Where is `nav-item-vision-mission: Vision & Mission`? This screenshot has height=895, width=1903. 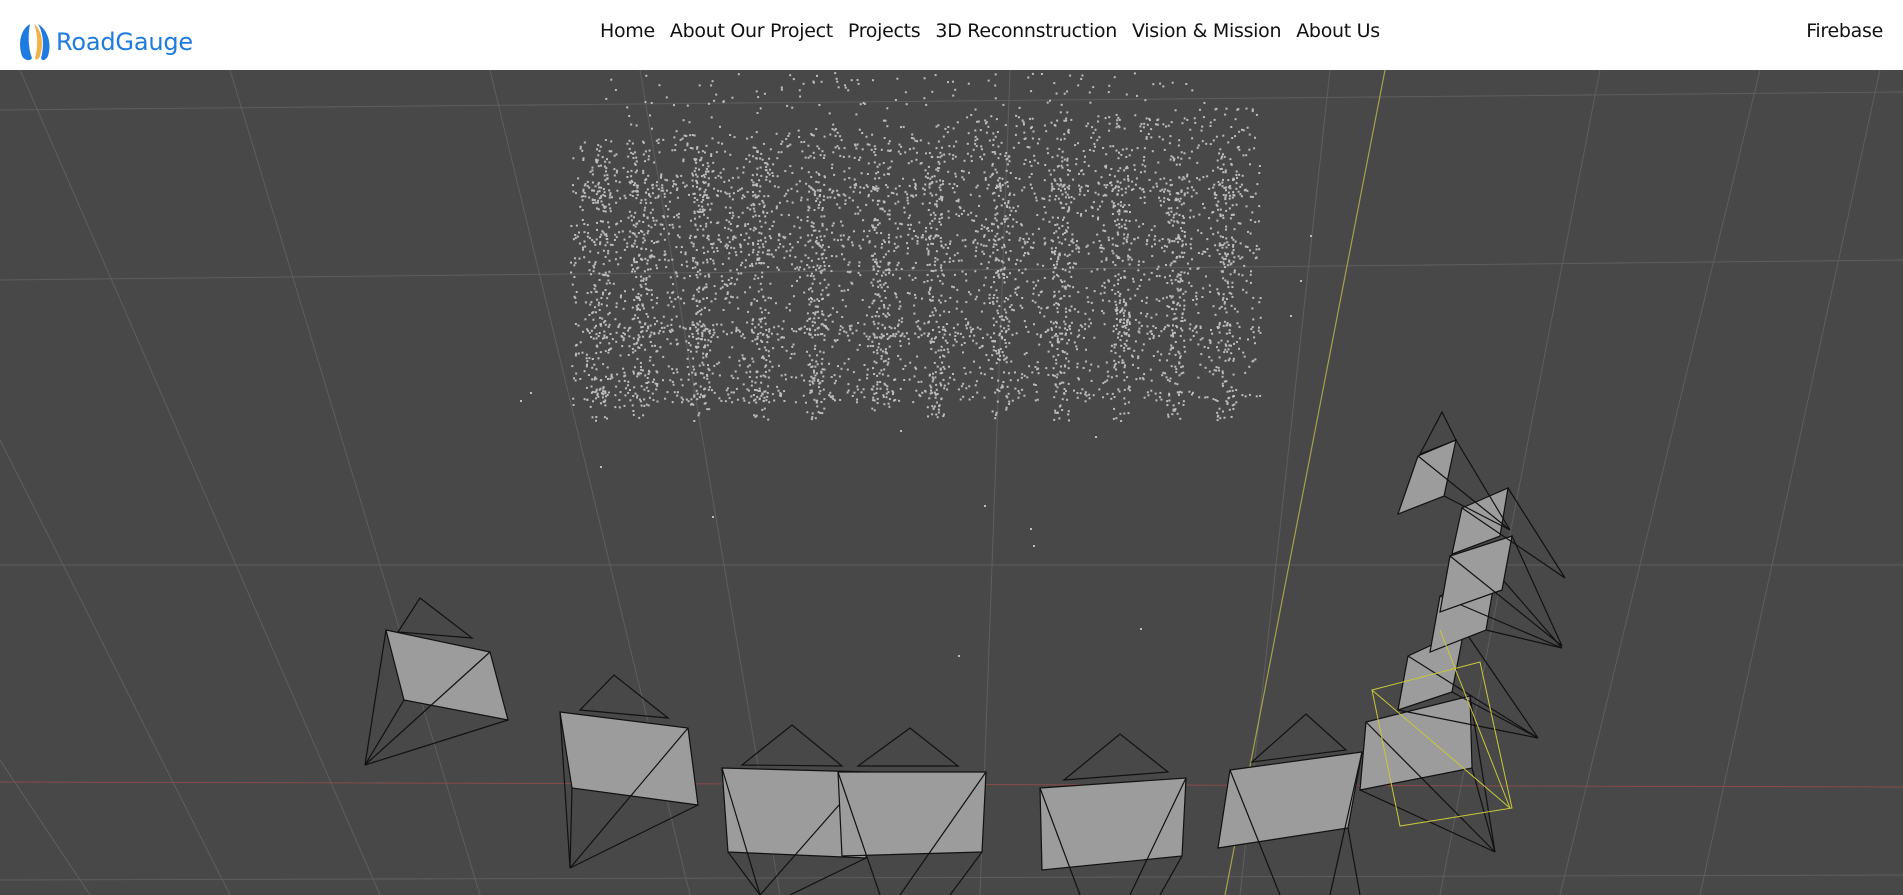 nav-item-vision-mission: Vision & Mission is located at coordinates (1207, 31).